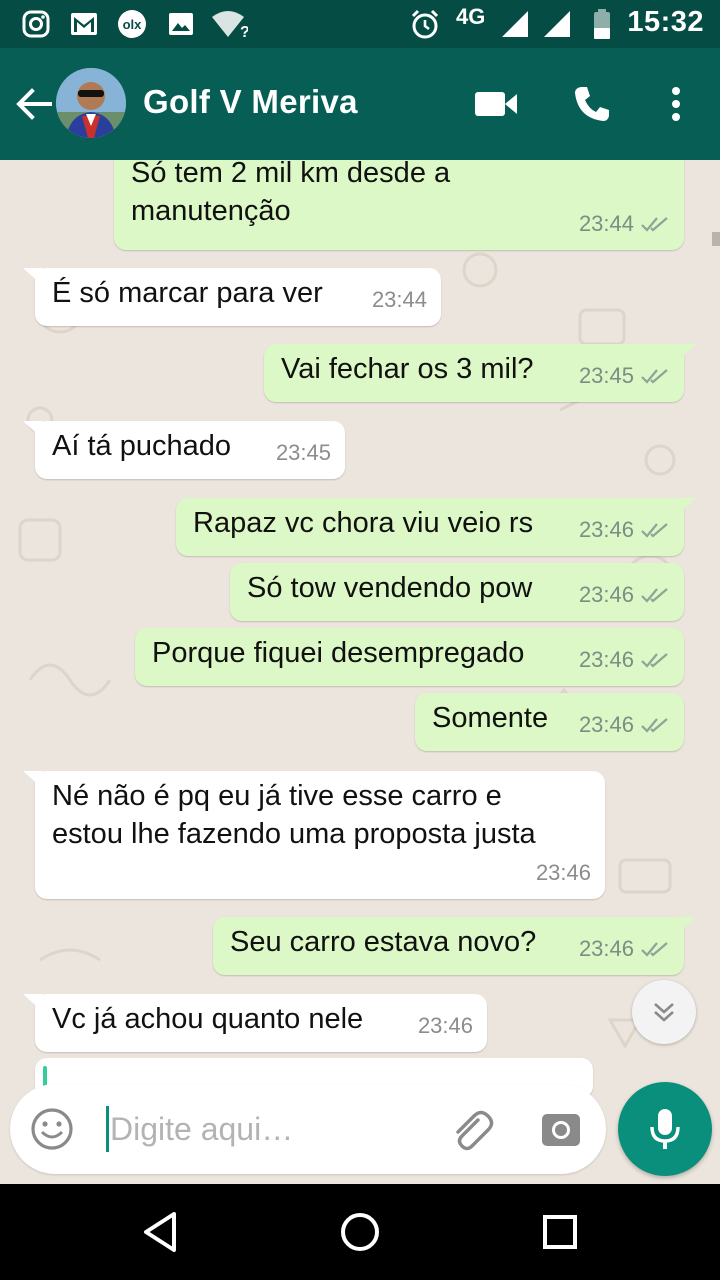 The image size is (720, 1280). I want to click on contact-name: Golf V Meriva, so click(250, 102).